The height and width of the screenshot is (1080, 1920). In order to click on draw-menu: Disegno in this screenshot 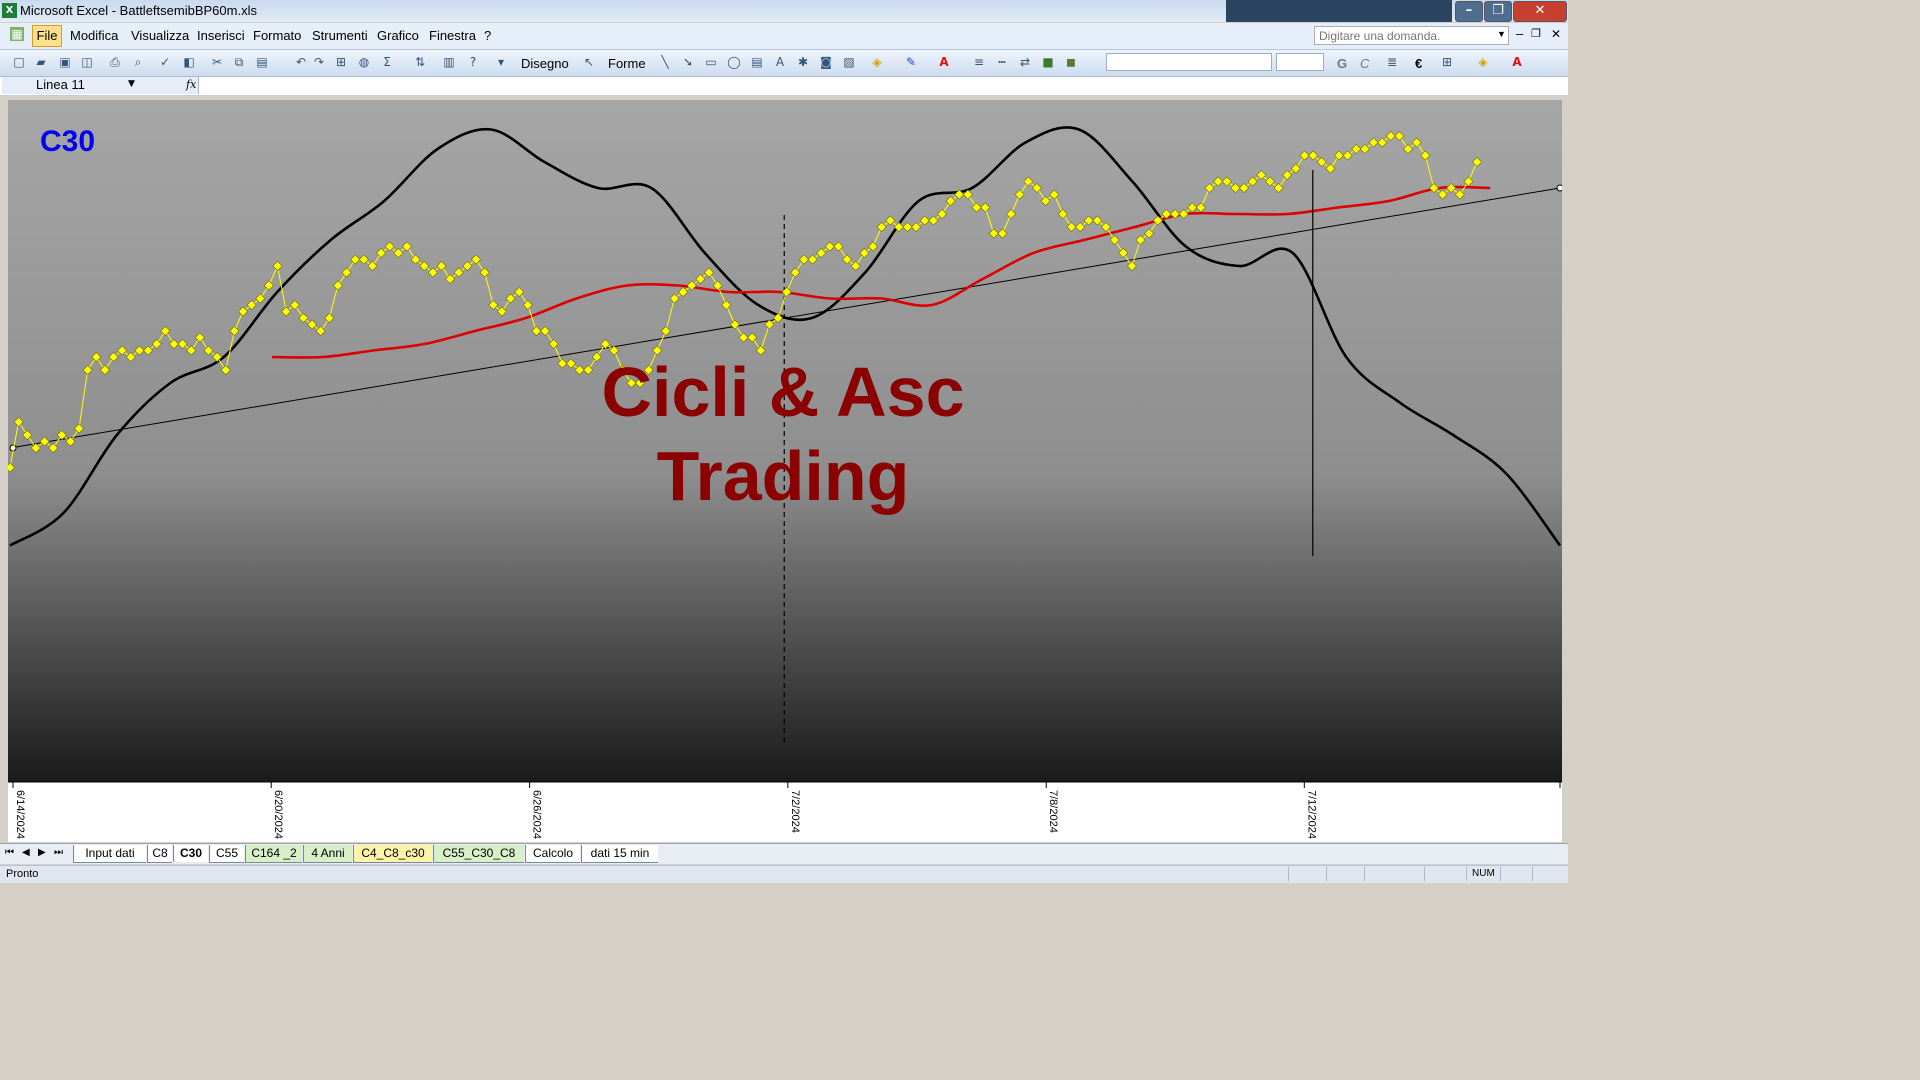, I will do `click(545, 63)`.